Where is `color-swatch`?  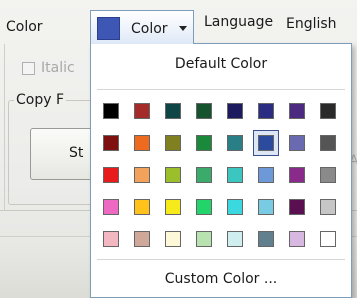 color-swatch is located at coordinates (108, 28).